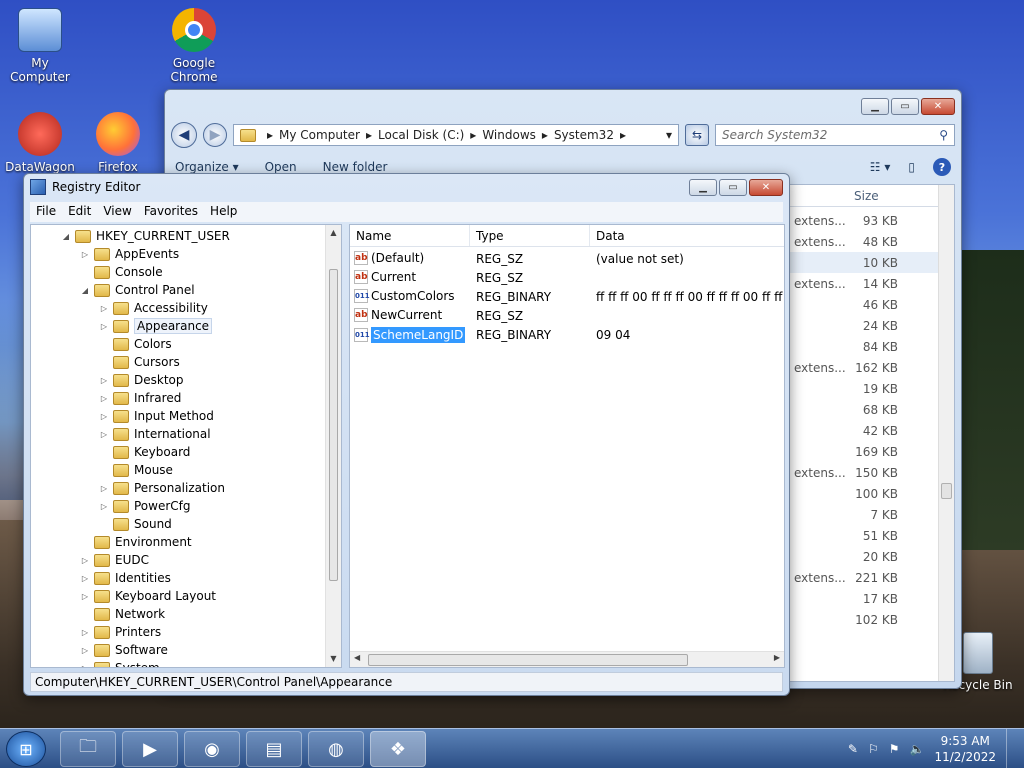  Describe the element at coordinates (155, 434) in the screenshot. I see `tree-item: ▷ International` at that location.